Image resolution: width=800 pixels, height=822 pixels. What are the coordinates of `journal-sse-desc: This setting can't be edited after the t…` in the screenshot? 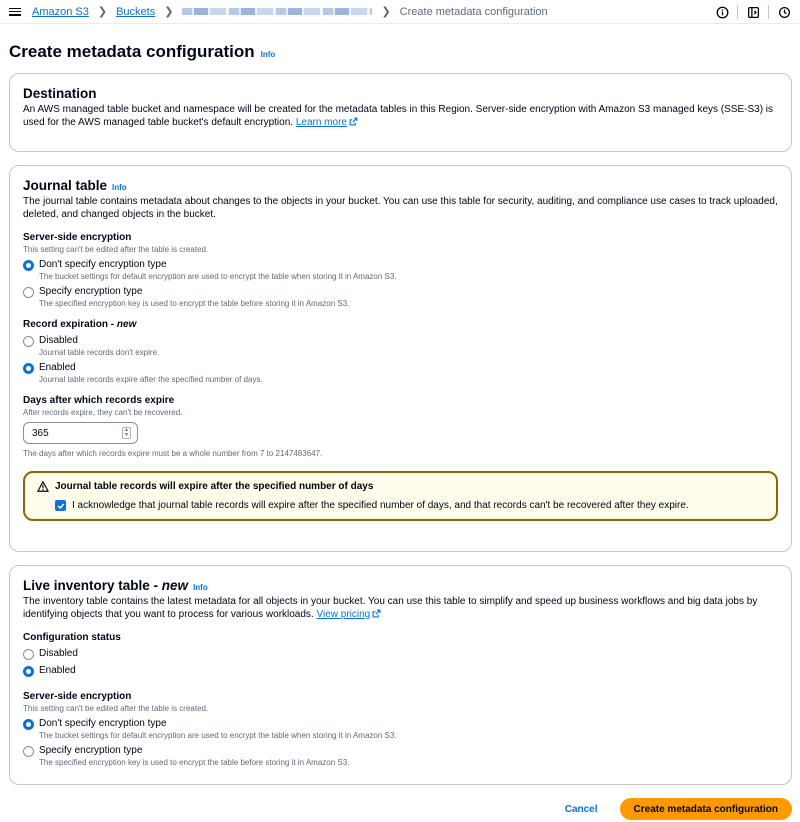 It's located at (116, 249).